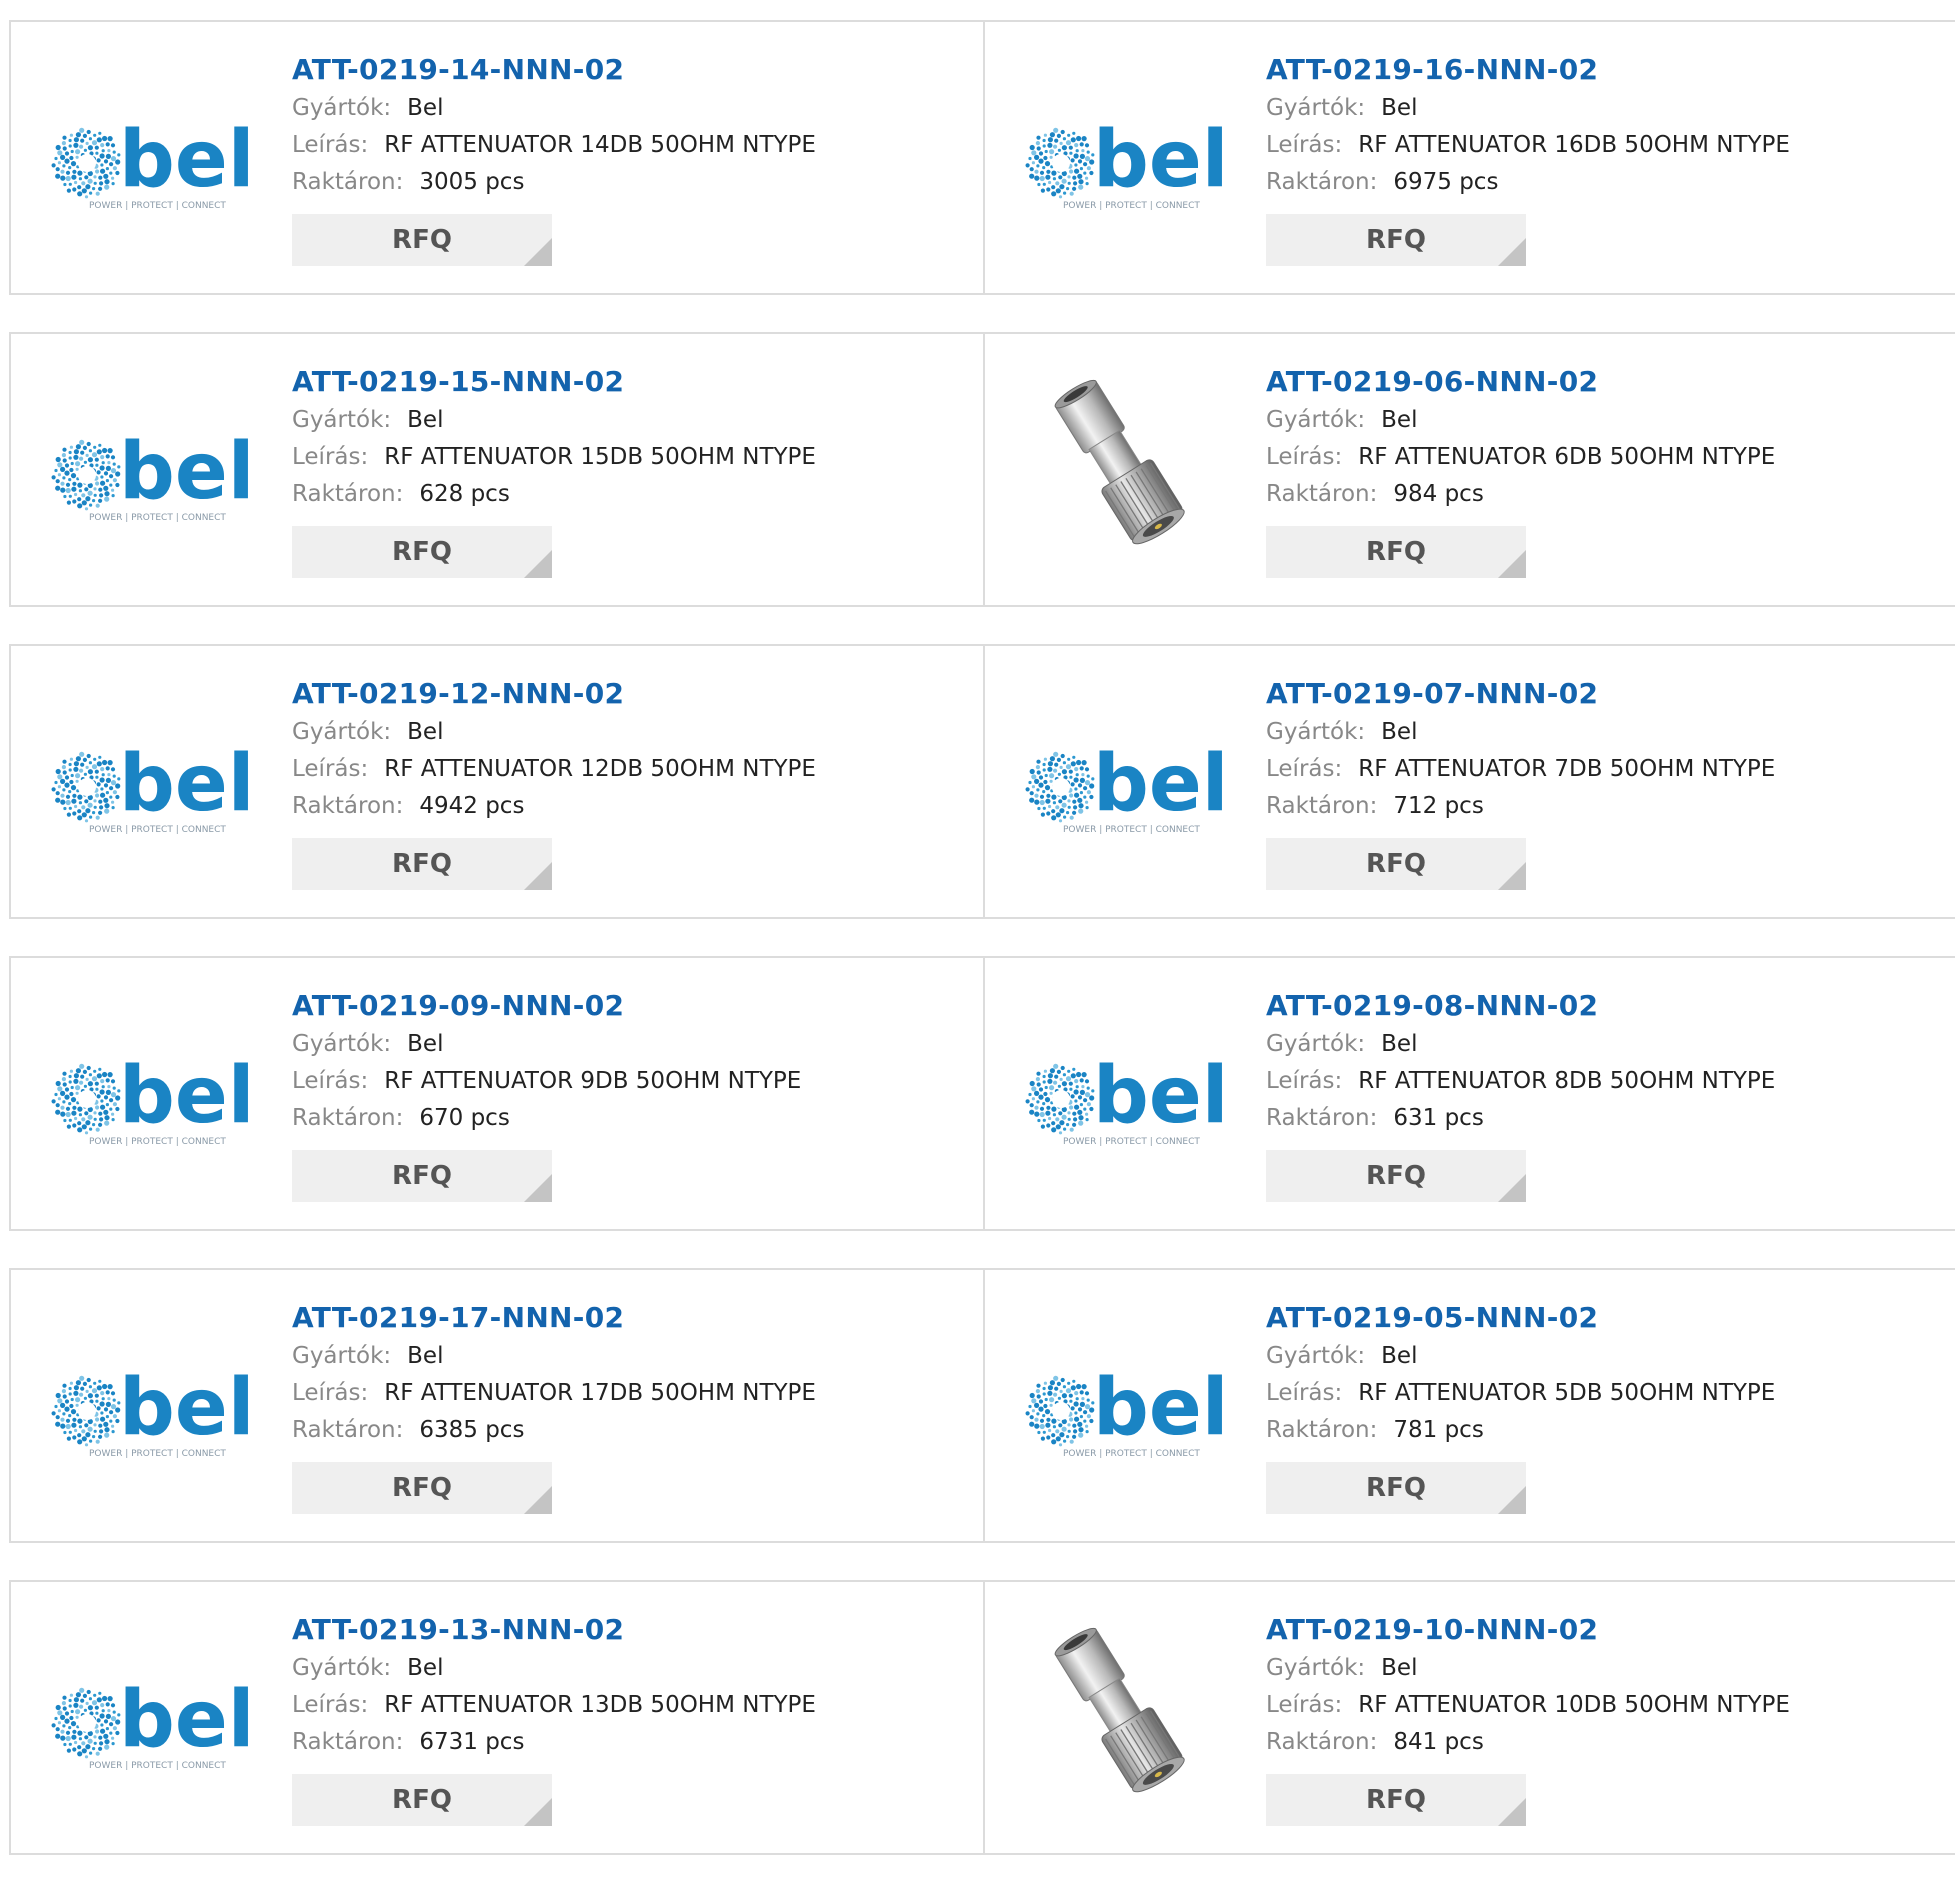 This screenshot has height=1892, width=1955. I want to click on part-number-link: ATT-0219-08-NNN-02, so click(1610, 1006).